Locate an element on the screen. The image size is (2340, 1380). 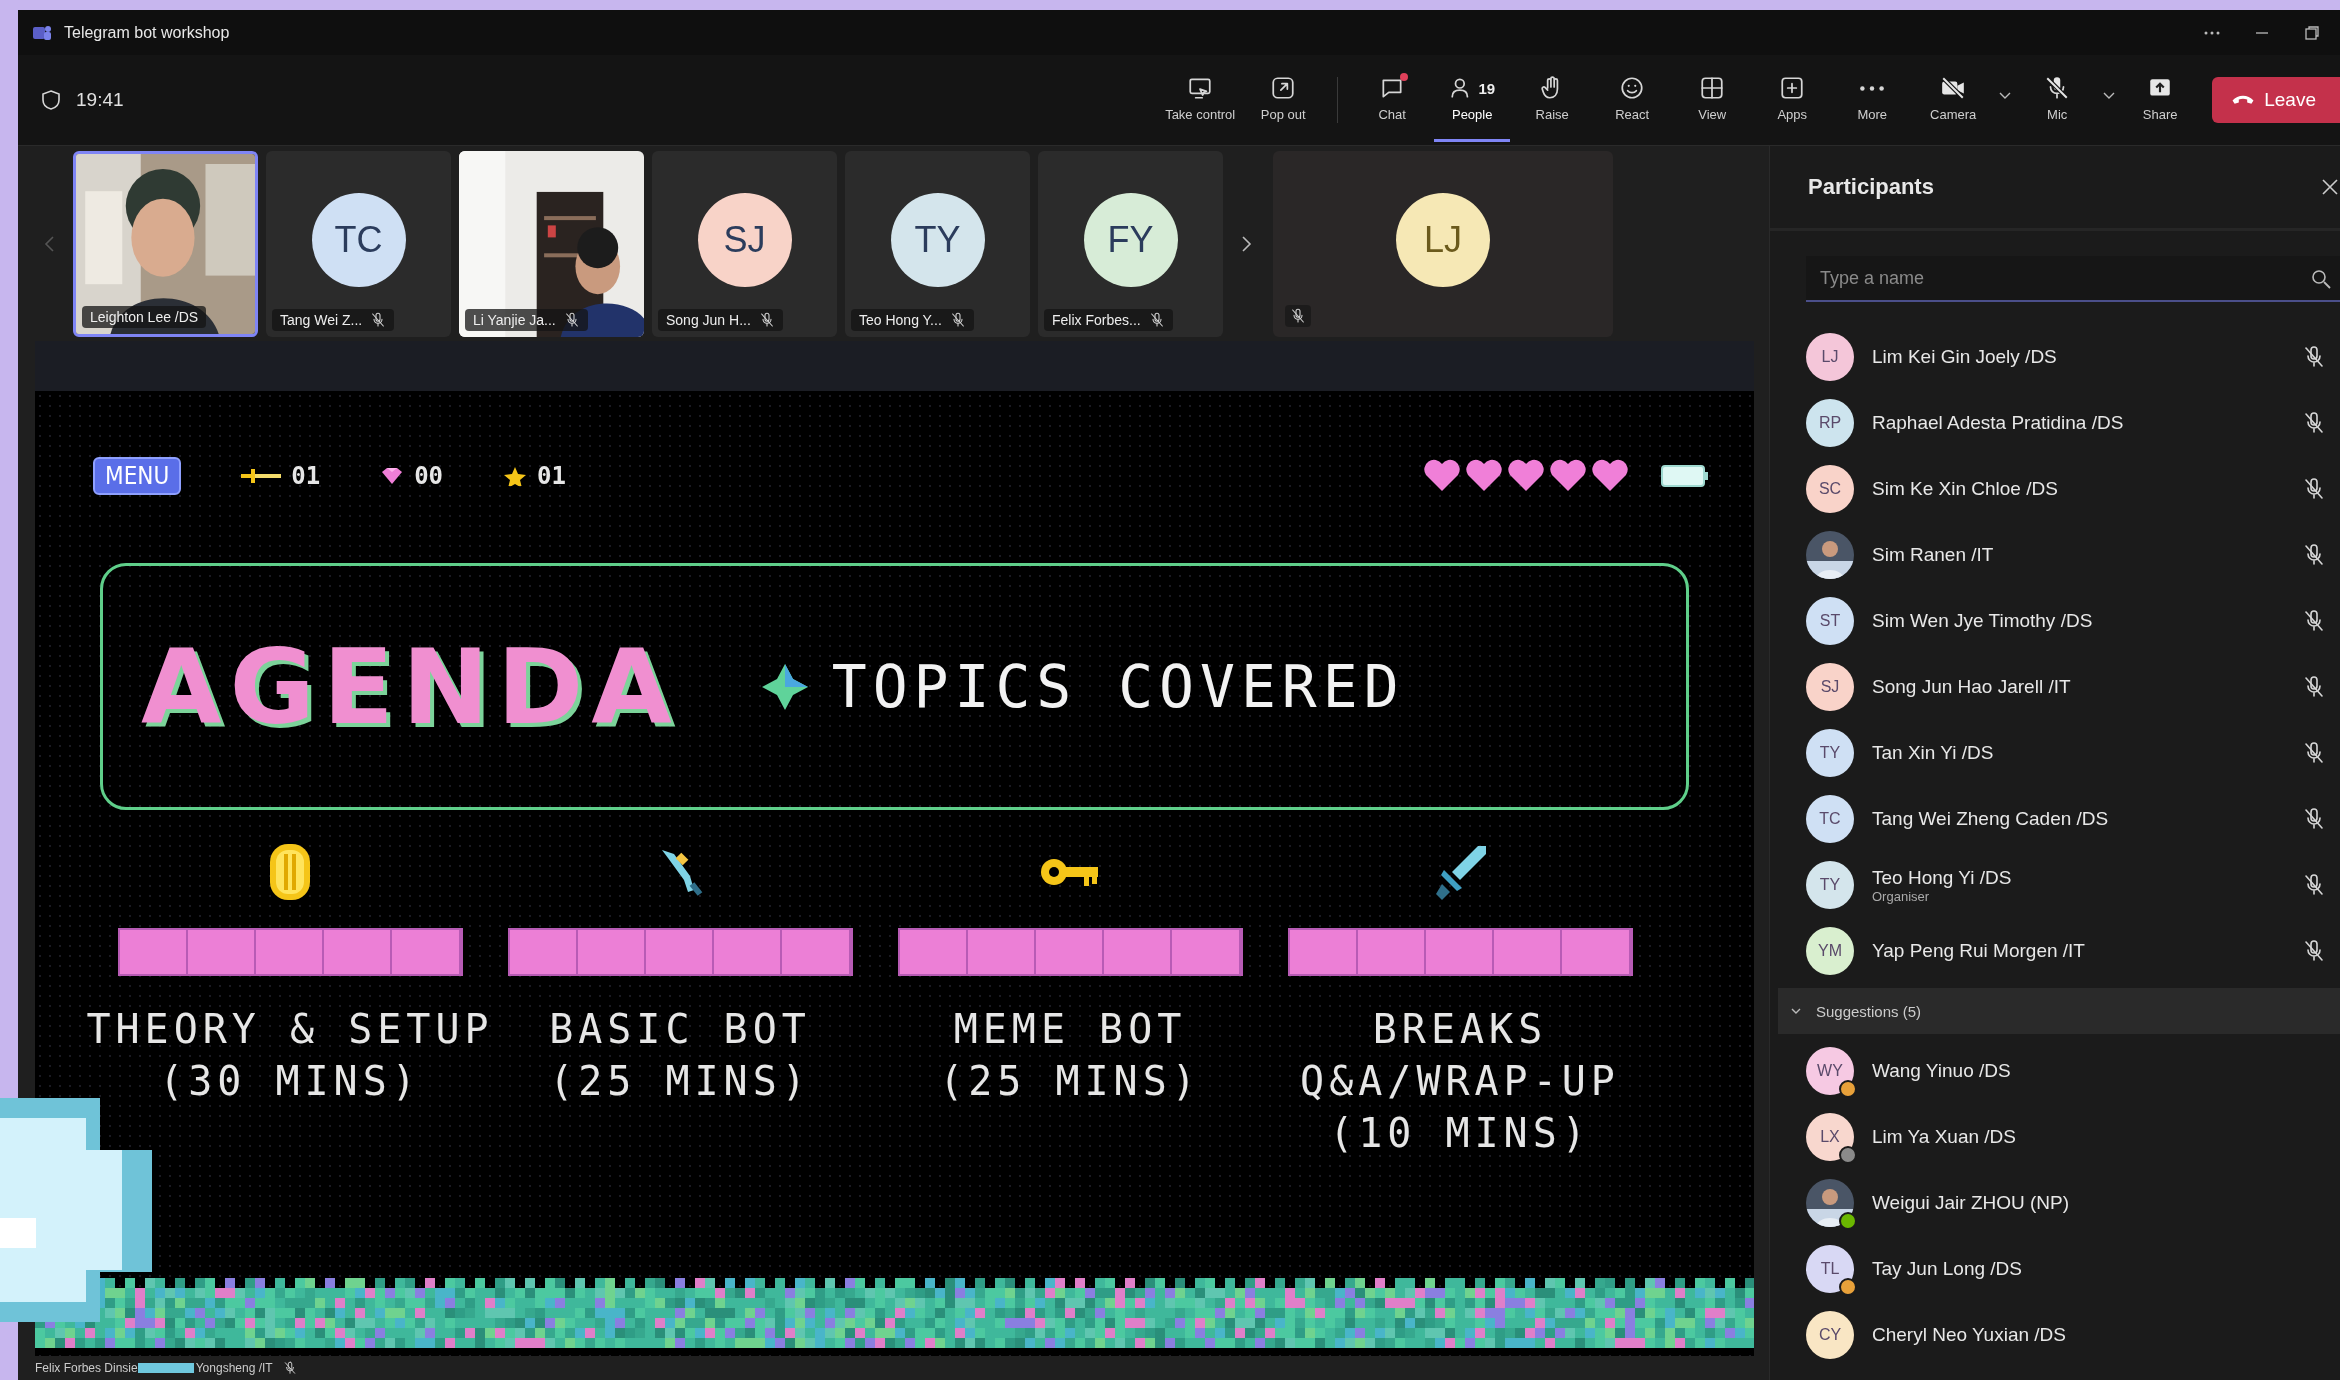
window-title: Telegram bot workshop is located at coordinates (147, 32).